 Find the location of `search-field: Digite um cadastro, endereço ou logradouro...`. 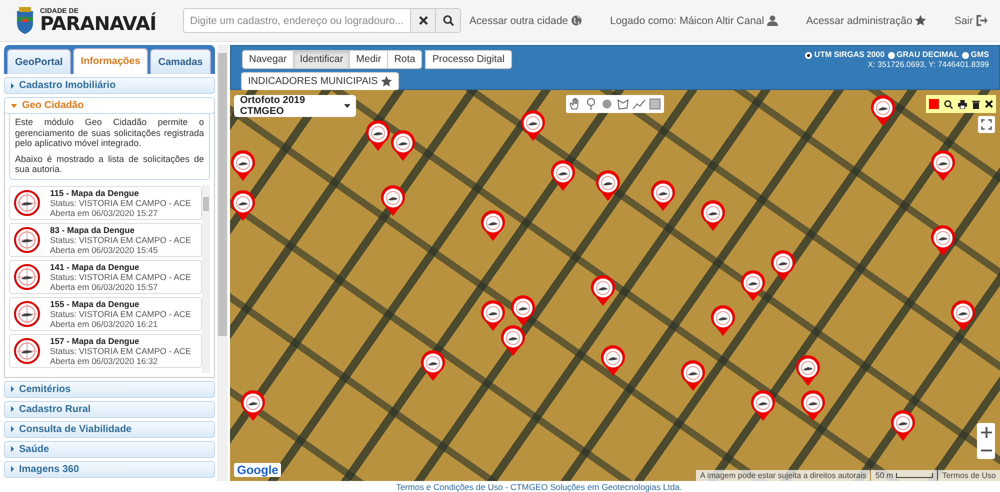

search-field: Digite um cadastro, endereço ou logradouro... is located at coordinates (297, 20).